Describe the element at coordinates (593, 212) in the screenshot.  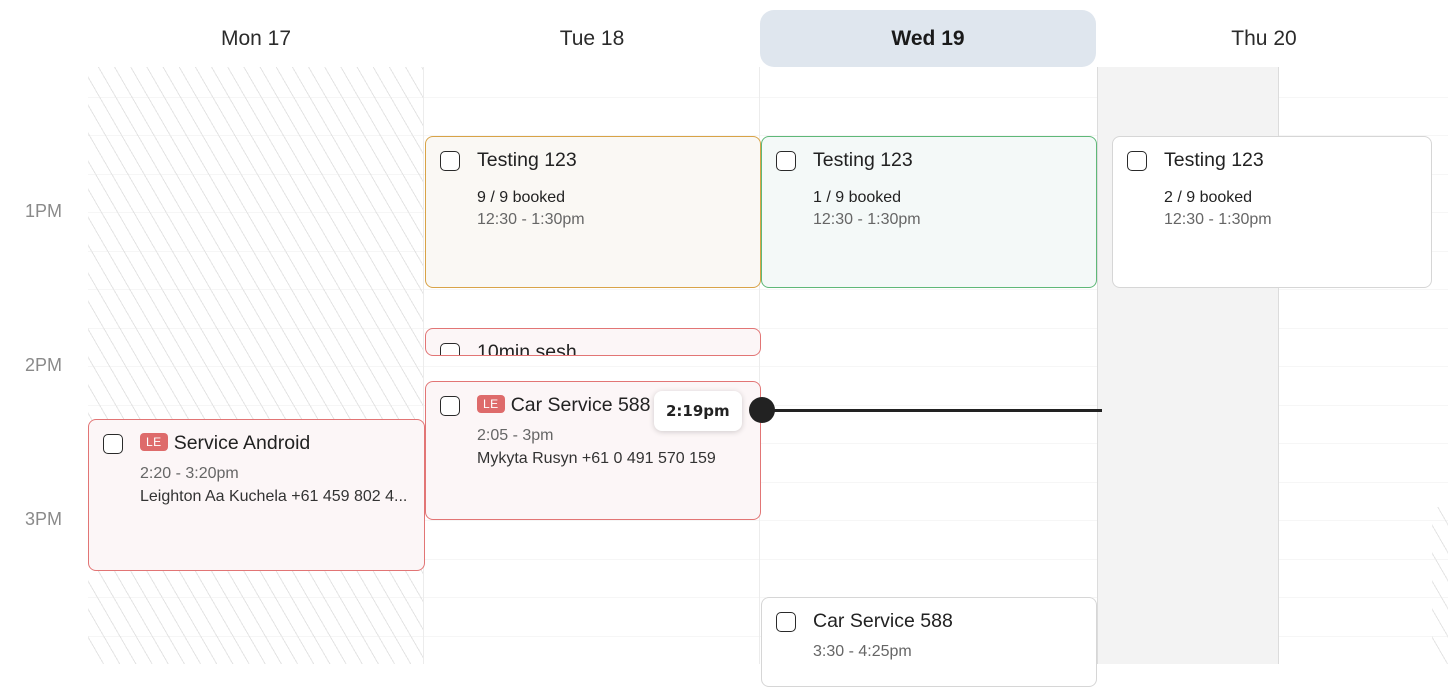
I see `event-tue-testing-123: Testing 123 9 / 9 booked 12:30 - 1:30pm` at that location.